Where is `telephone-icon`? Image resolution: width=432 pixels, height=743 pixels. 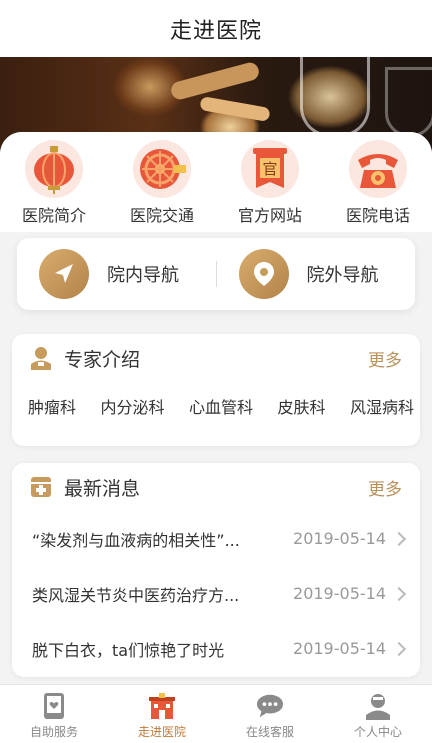 telephone-icon is located at coordinates (378, 169).